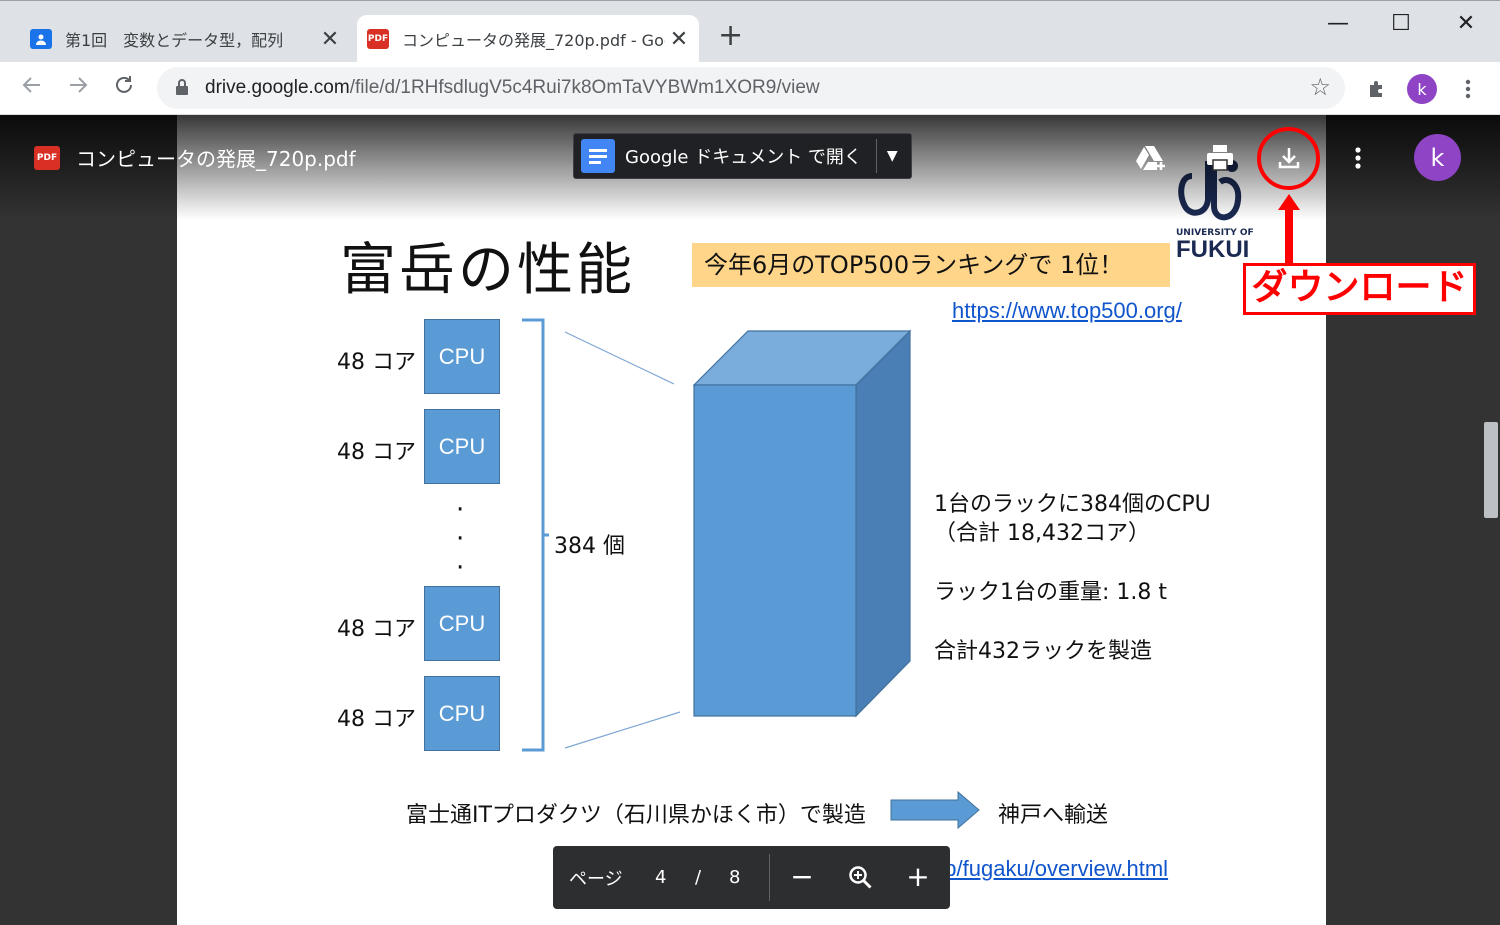 The width and height of the screenshot is (1500, 925). What do you see at coordinates (1043, 651) in the screenshot?
I see `spec-rack-total: 合計432ラックを製造` at bounding box center [1043, 651].